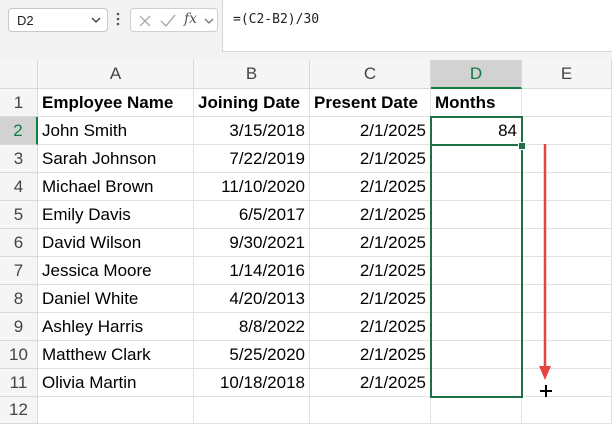 The image size is (612, 424). Describe the element at coordinates (370, 327) in the screenshot. I see `cell-c9: 2/1/2025` at that location.